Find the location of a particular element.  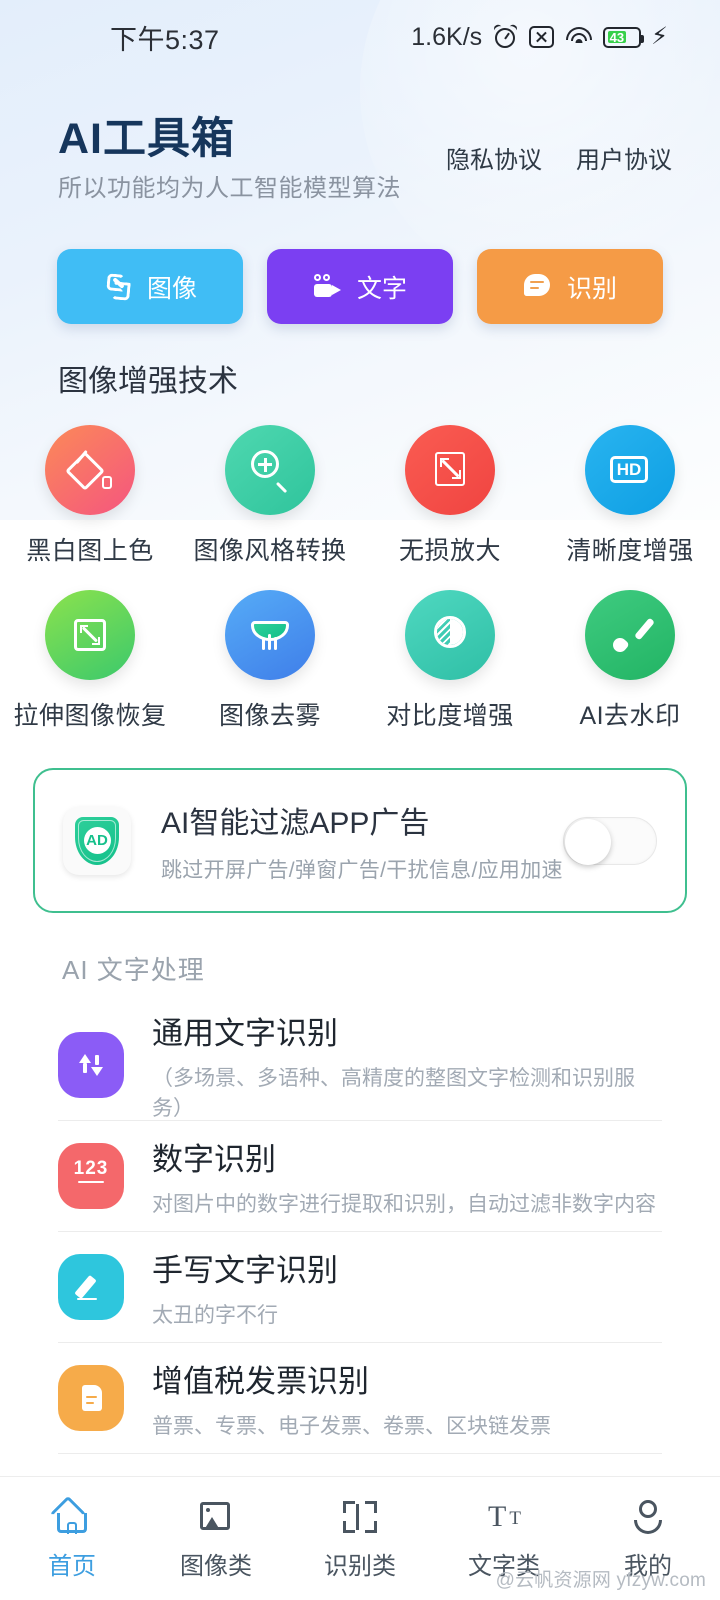

list-item-subtitle: （多场景、多语种、高精度的整图文字检测和识别服务） is located at coordinates (393, 1093).